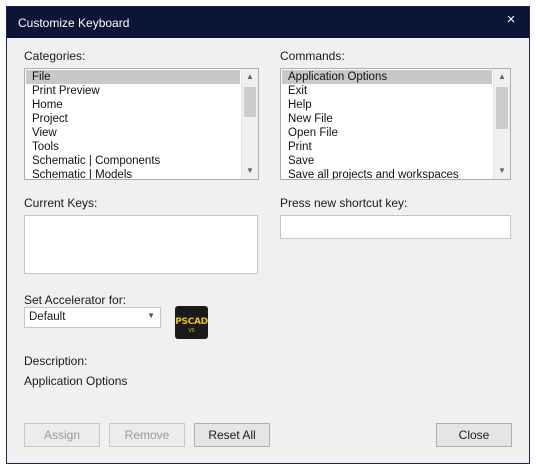 Image resolution: width=536 pixels, height=469 pixels. Describe the element at coordinates (133, 173) in the screenshot. I see `list-item: Schematic | Models` at that location.